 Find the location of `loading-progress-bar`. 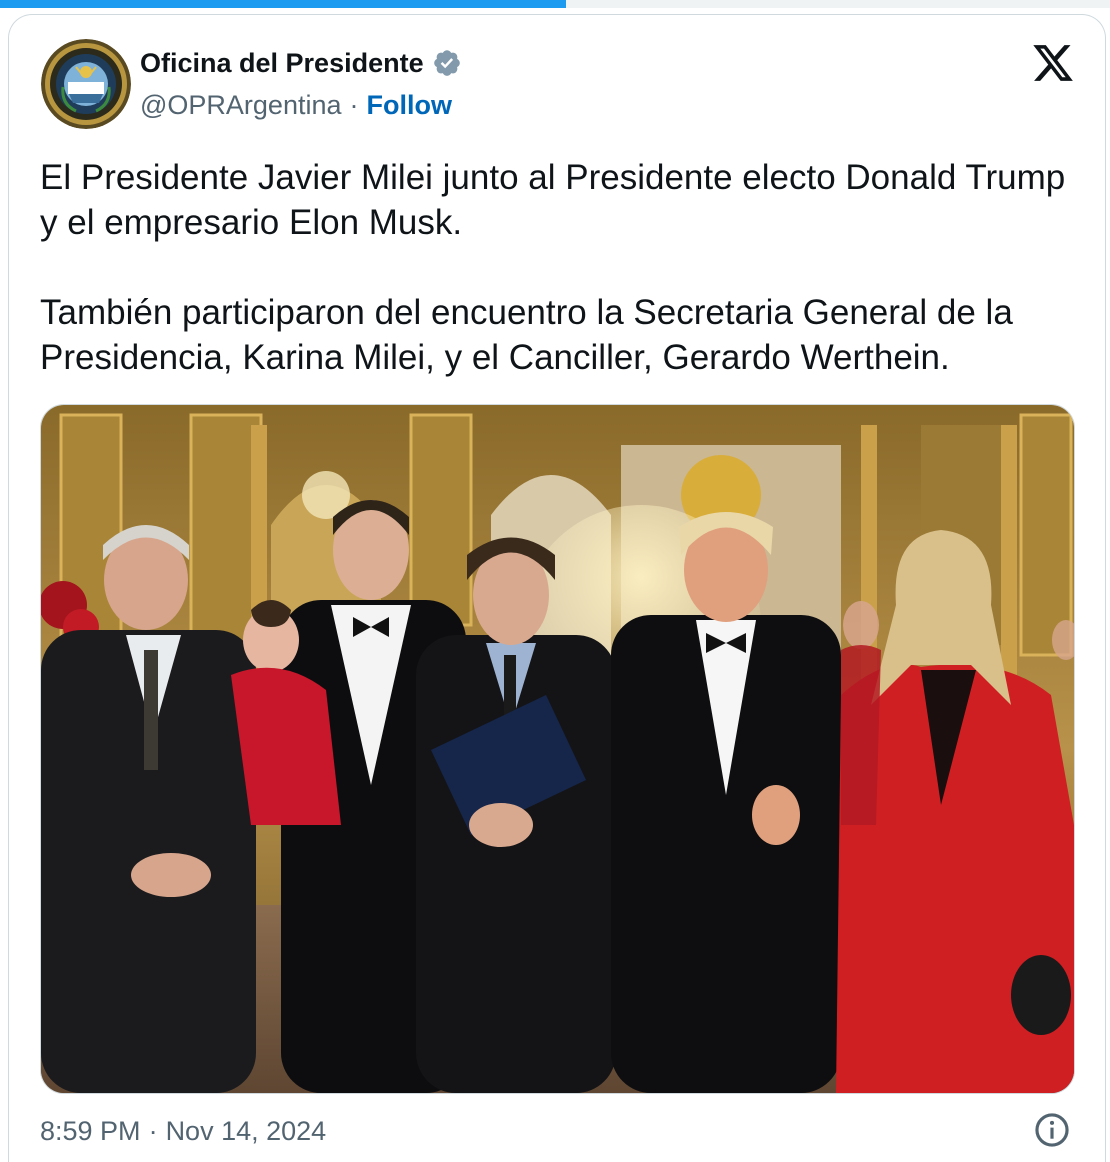

loading-progress-bar is located at coordinates (555, 4).